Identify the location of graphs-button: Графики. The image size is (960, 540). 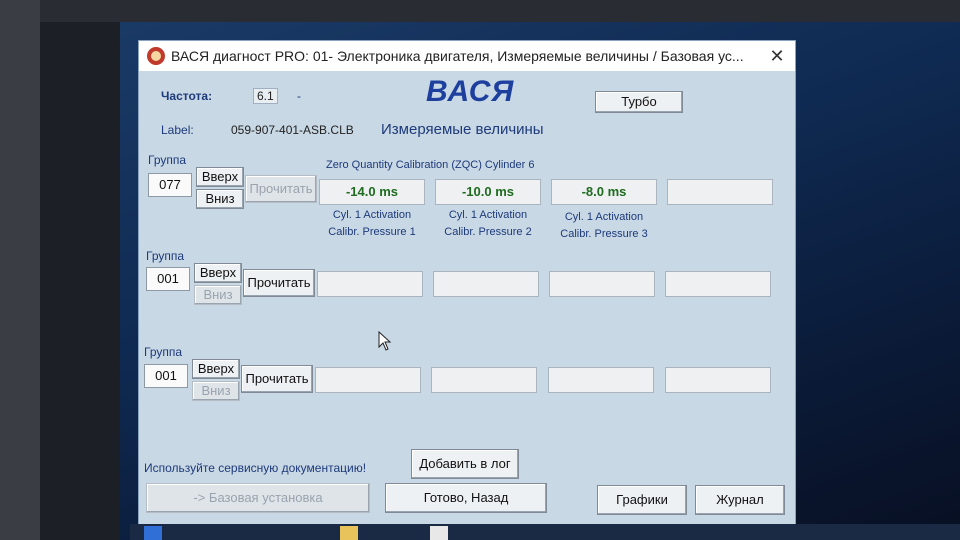
(642, 500).